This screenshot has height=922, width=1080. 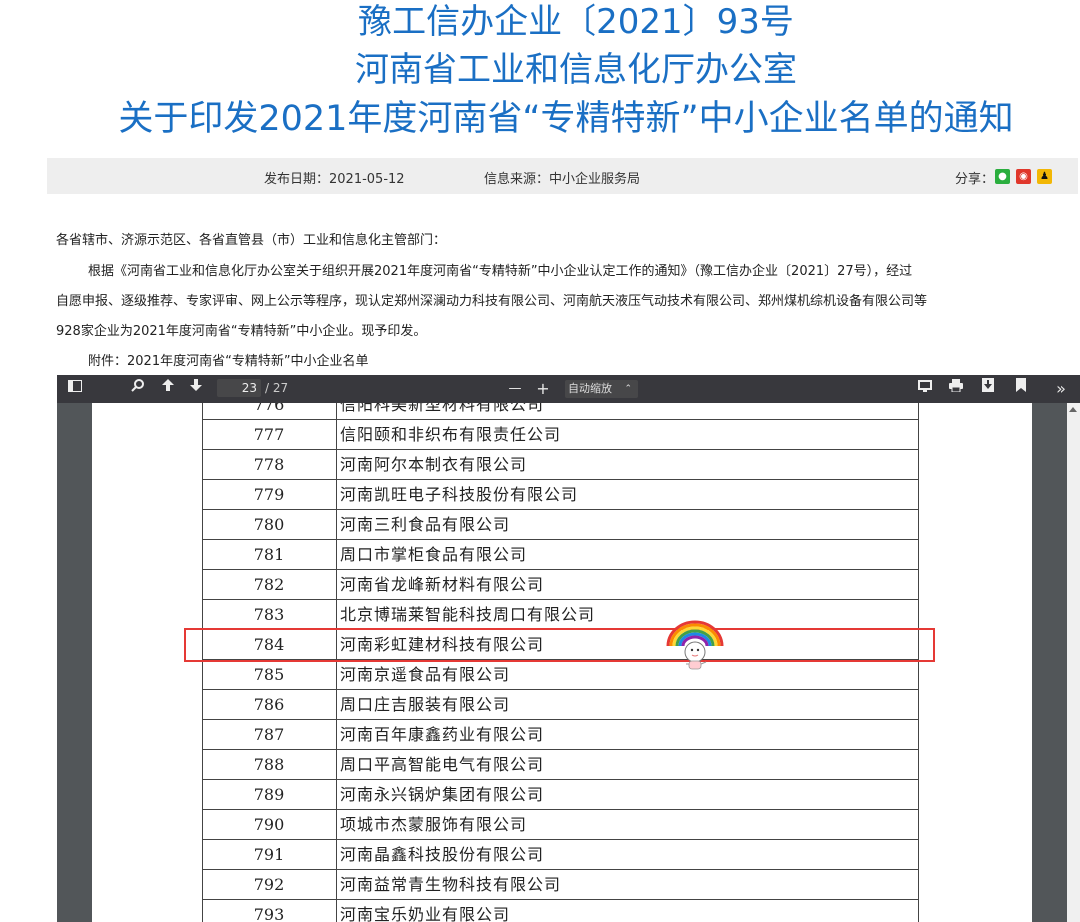 I want to click on pdf-toolbar: 23 / 27 — + 自动缩放 ⌃ », so click(x=568, y=389).